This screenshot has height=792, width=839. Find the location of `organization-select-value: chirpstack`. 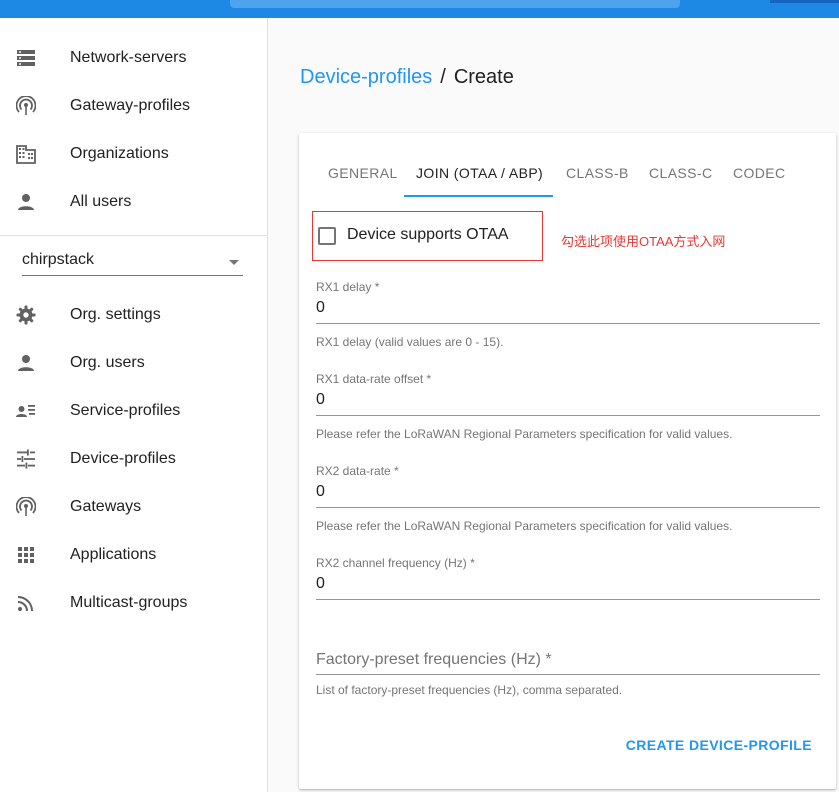

organization-select-value: chirpstack is located at coordinates (58, 259).